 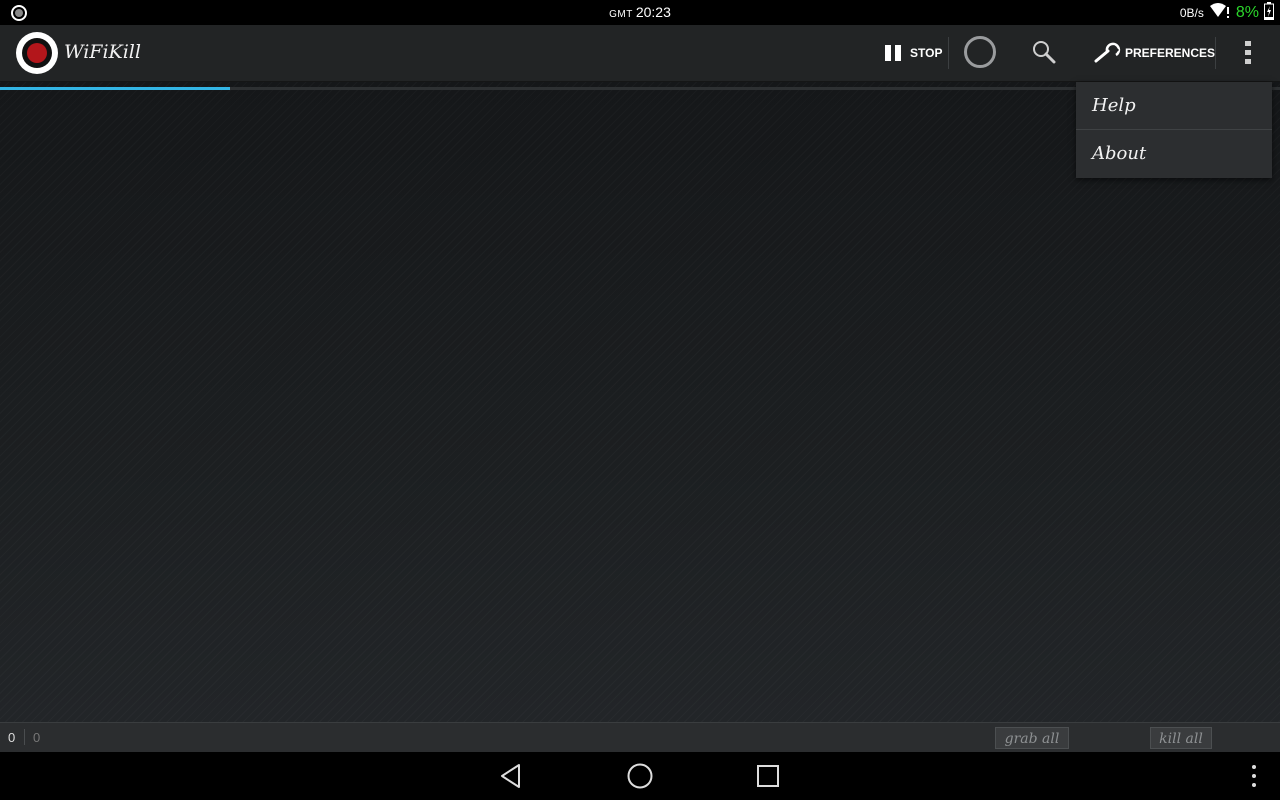 I want to click on overflow-menu-button, so click(x=1248, y=53).